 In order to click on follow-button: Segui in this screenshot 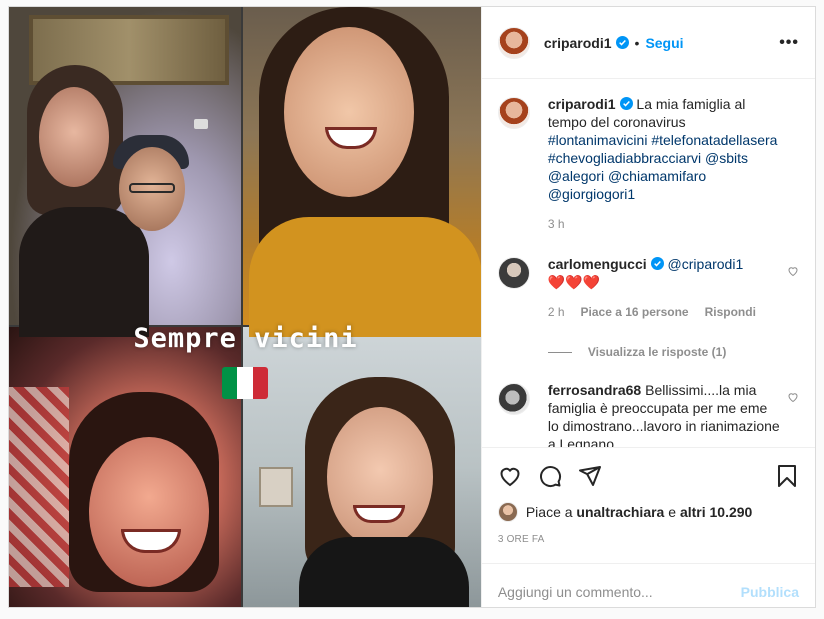, I will do `click(664, 43)`.